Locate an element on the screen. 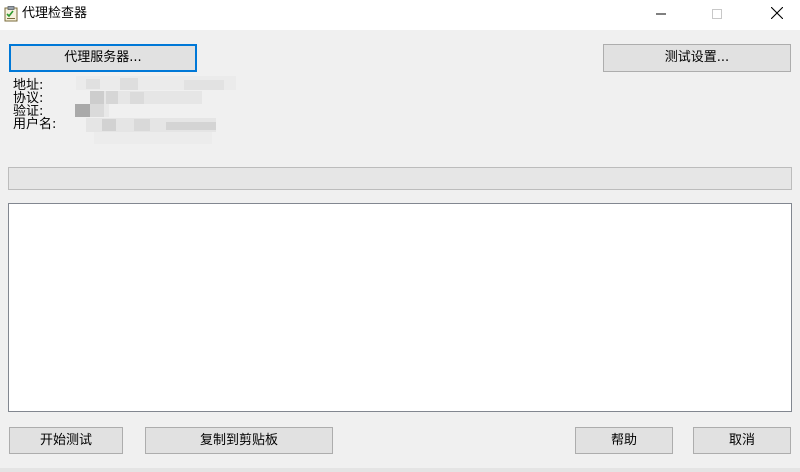 This screenshot has width=800, height=472. cancel-button: 取消 is located at coordinates (742, 440).